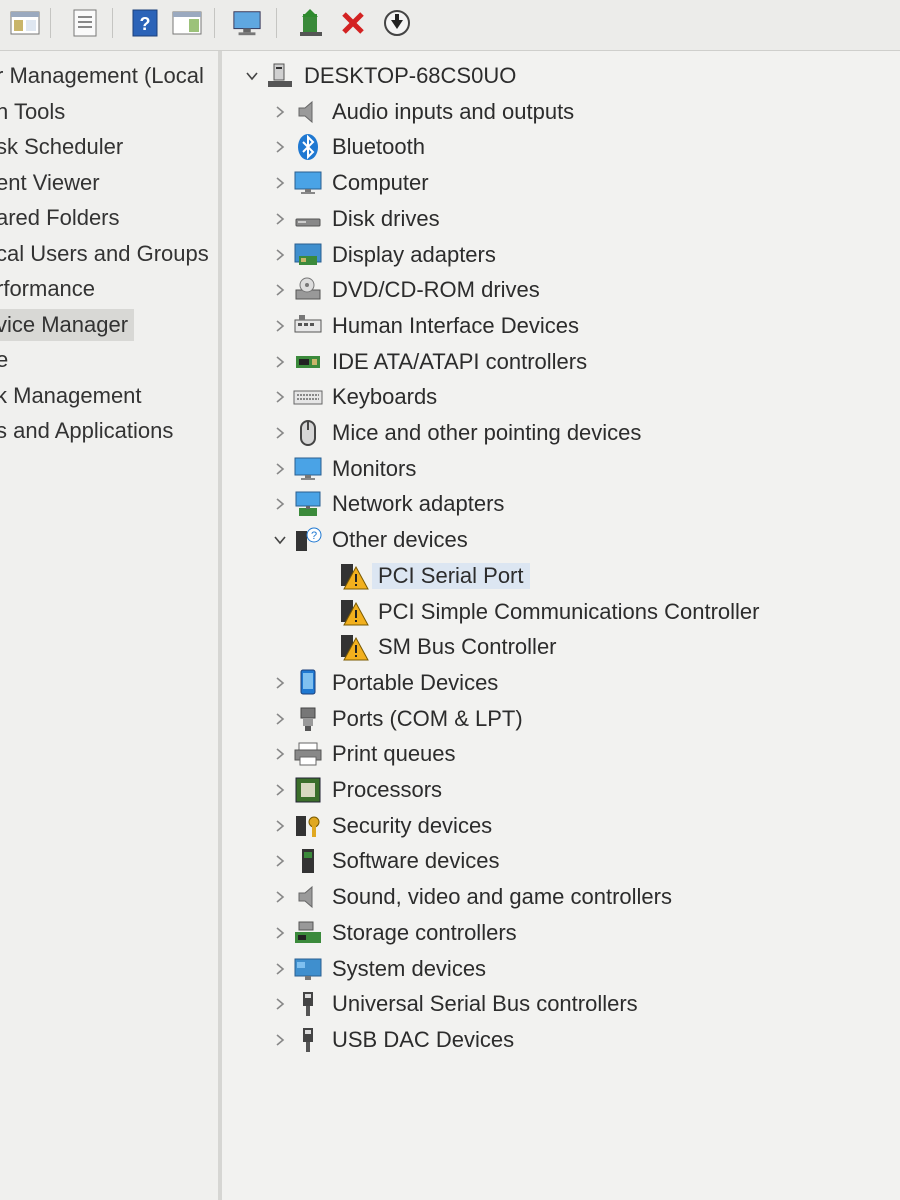  Describe the element at coordinates (86, 431) in the screenshot. I see `nav-item-s-and-applications: s and Applications` at that location.